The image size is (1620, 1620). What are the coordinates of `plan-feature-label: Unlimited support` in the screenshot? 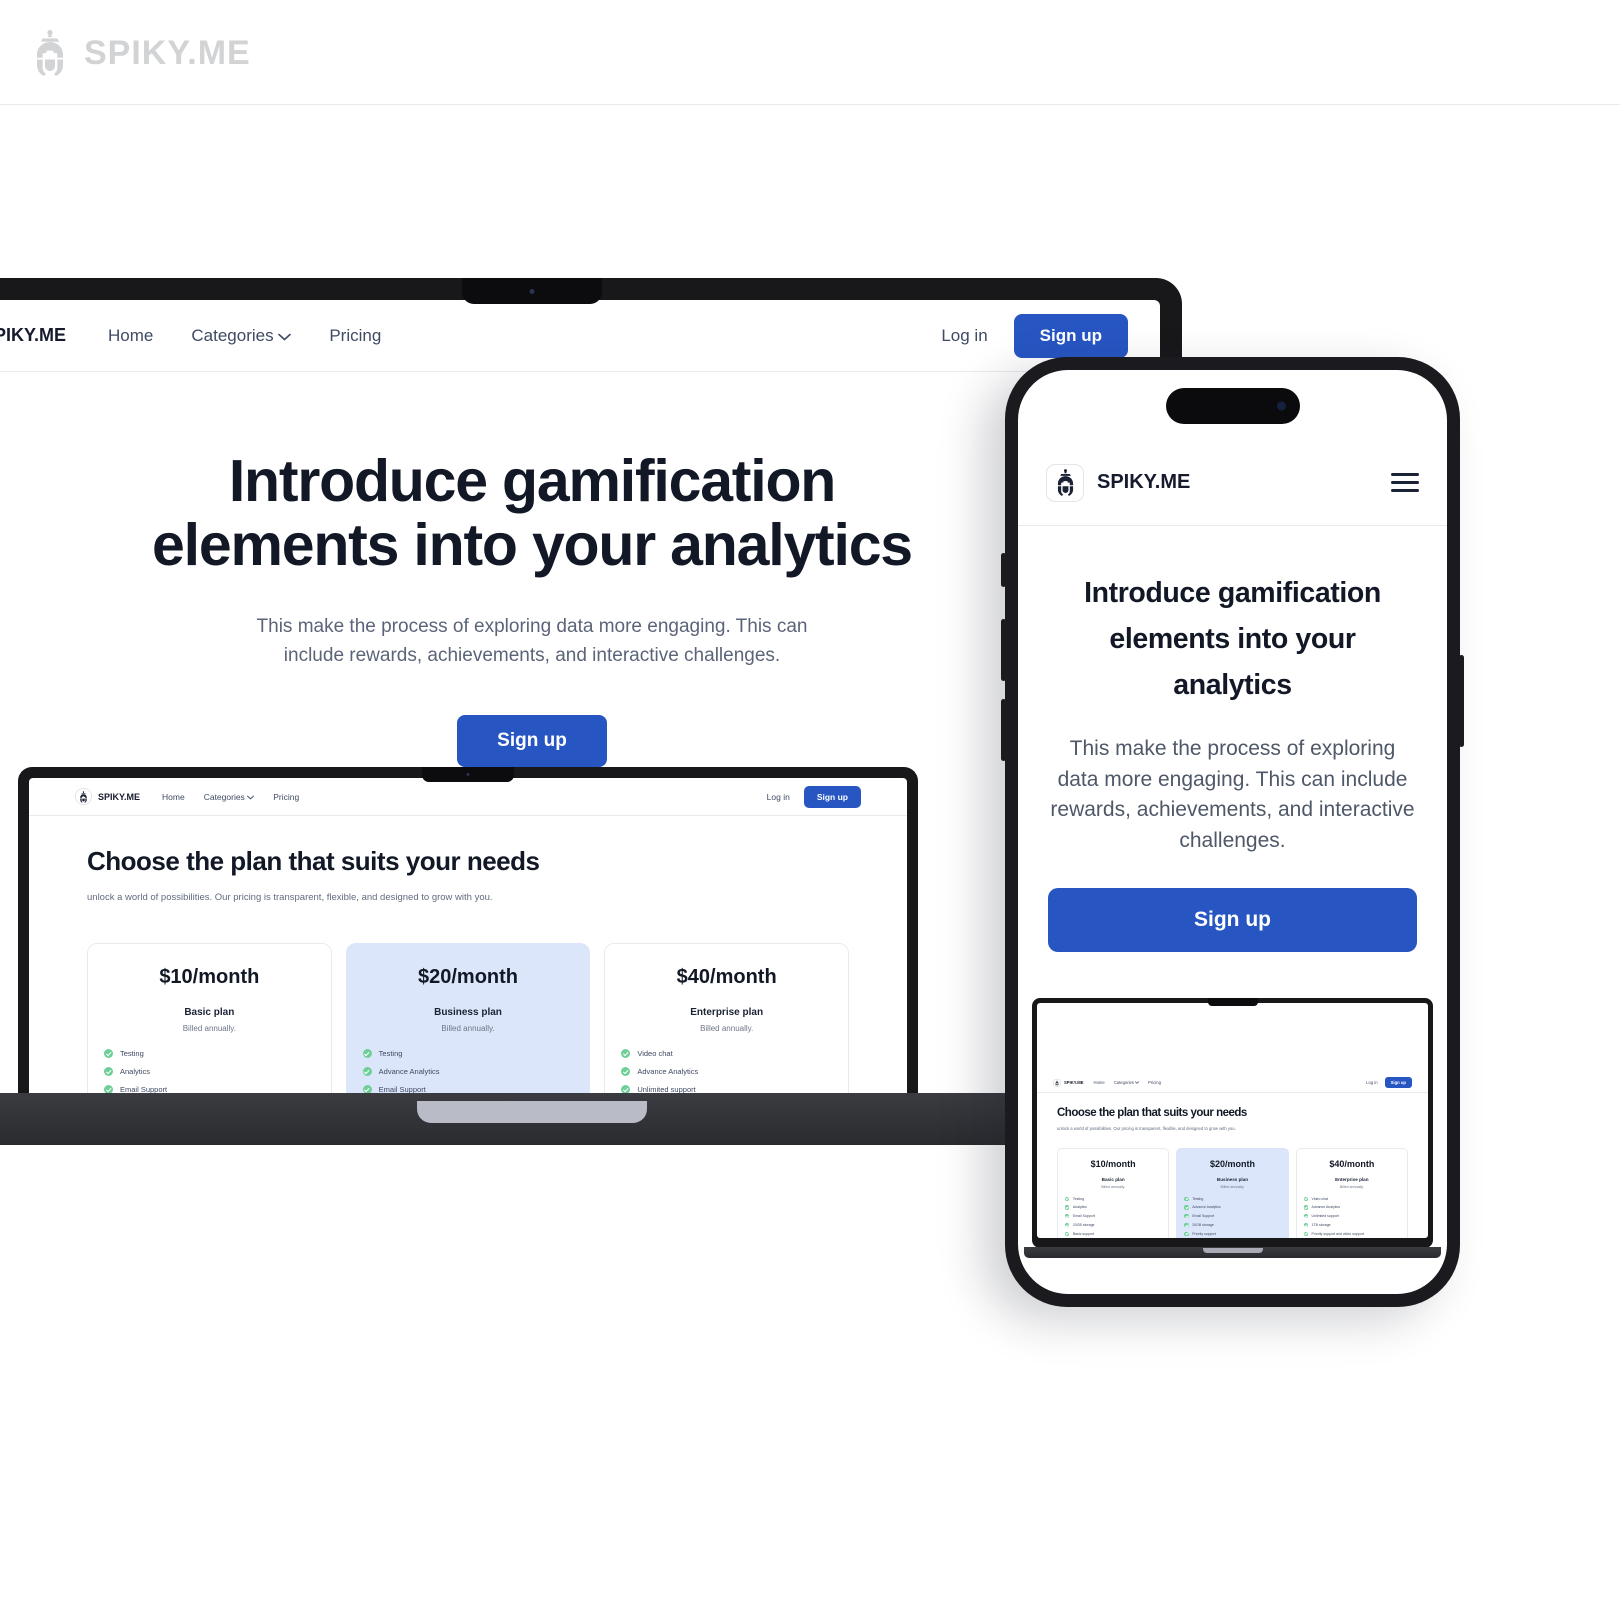 It's located at (666, 1089).